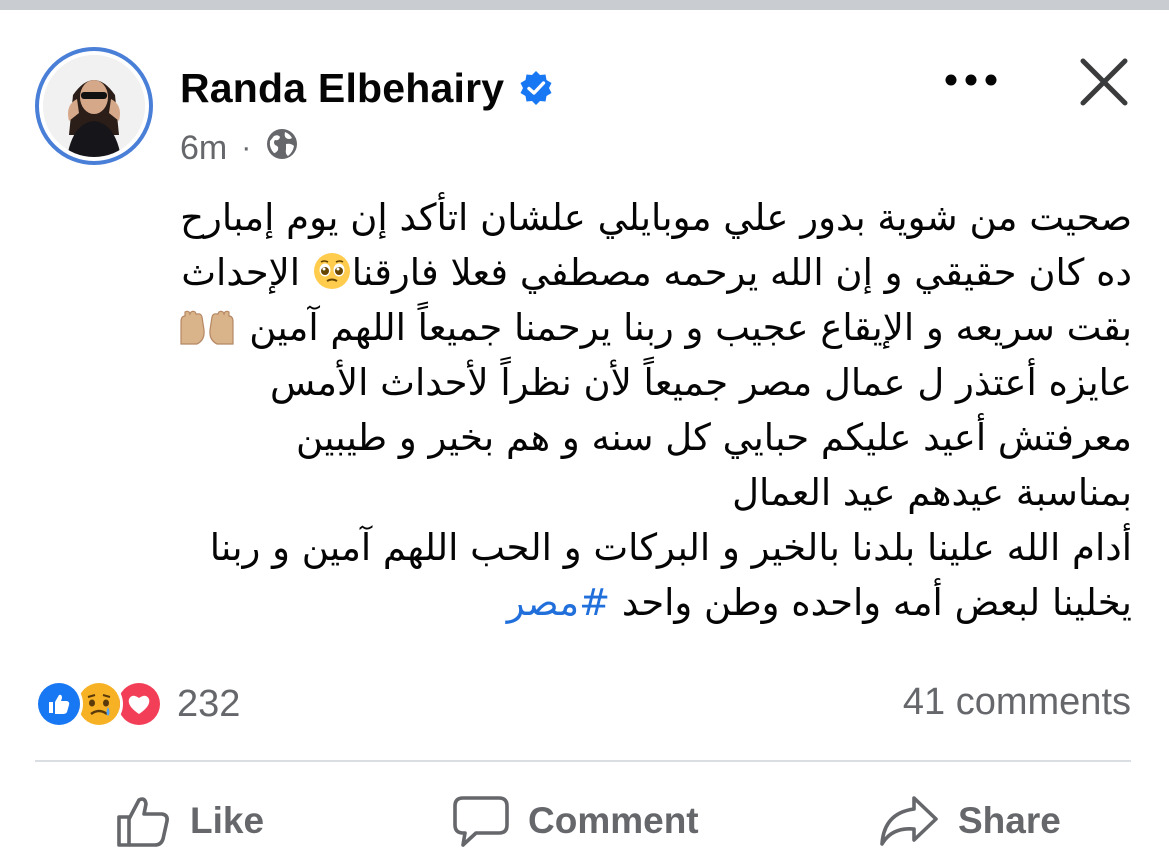  I want to click on post-text-line: يخلينا لبعض أمه واحده وطن واحد #مصر, so click(586, 602).